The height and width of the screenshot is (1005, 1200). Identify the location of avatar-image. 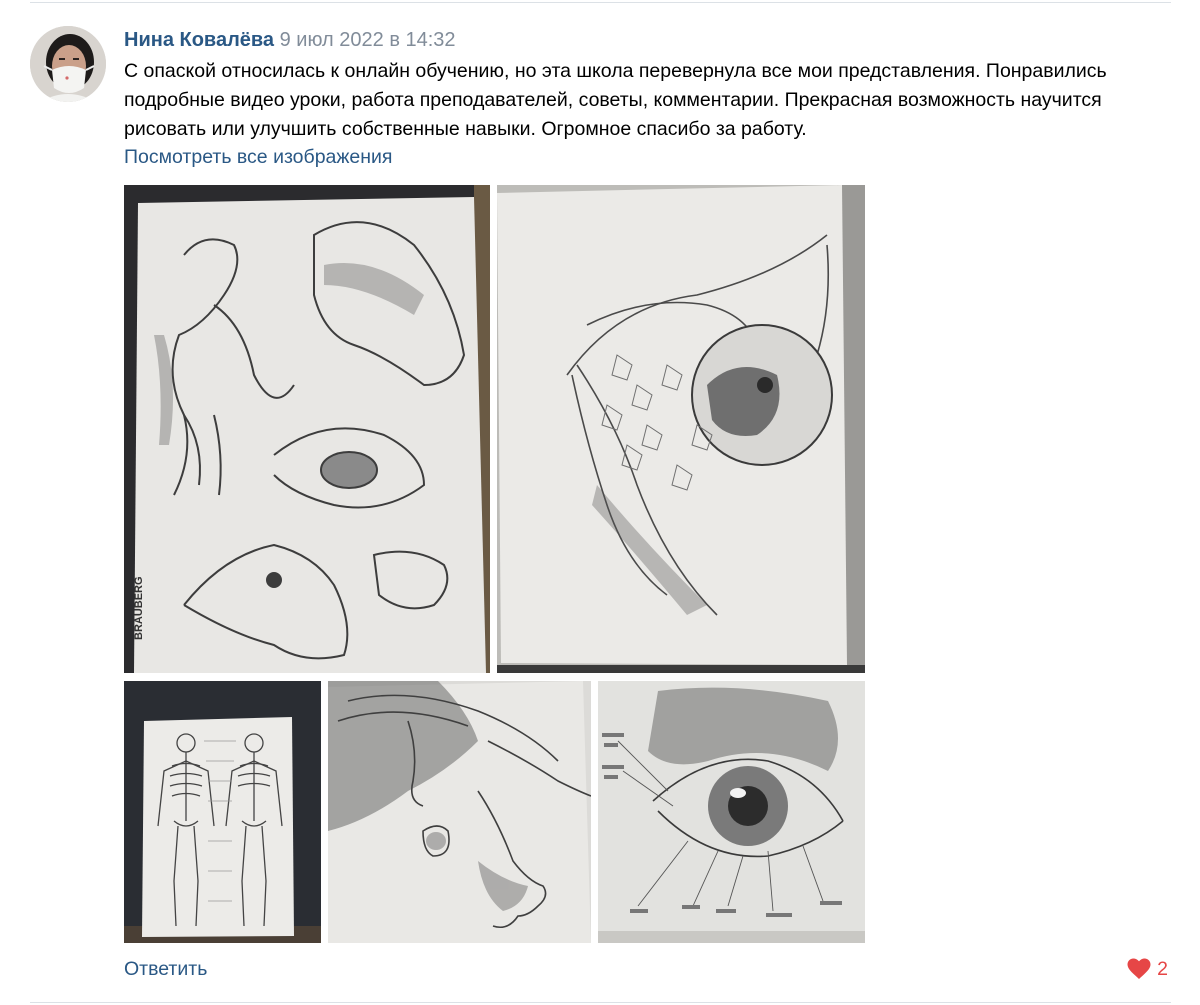
(68, 64).